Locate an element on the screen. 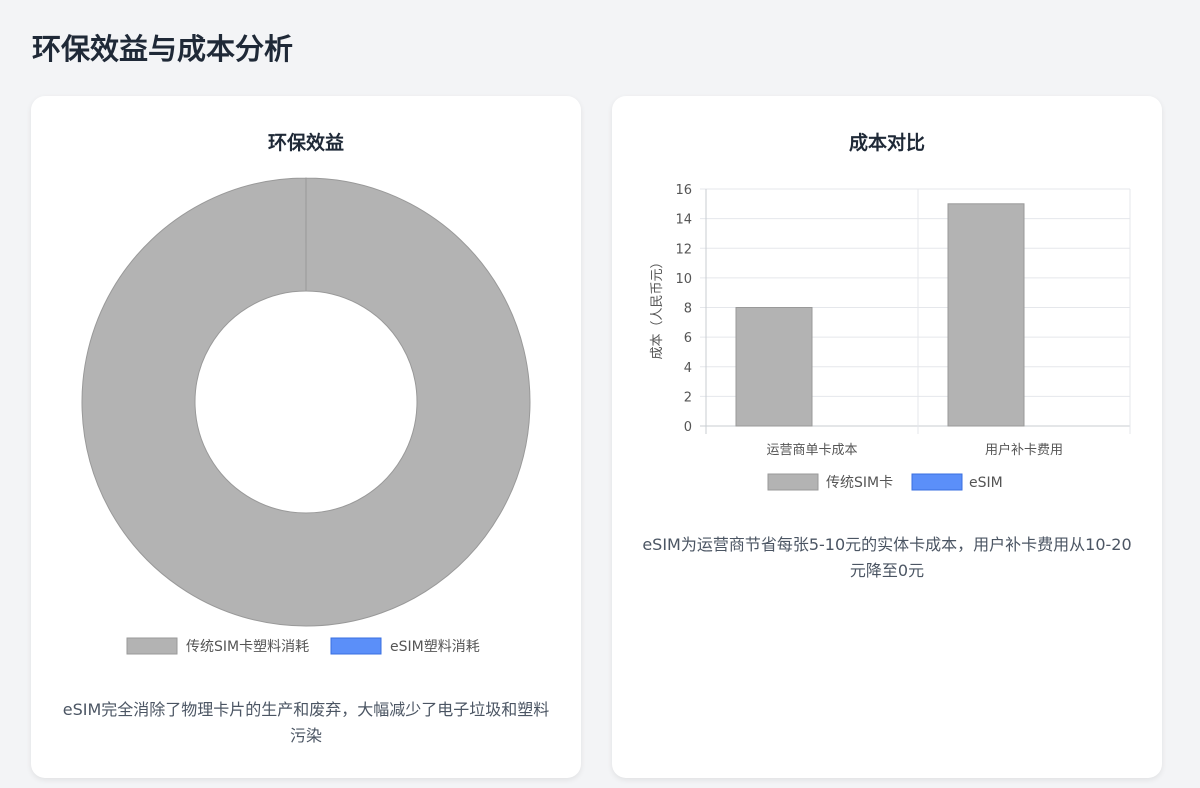 The image size is (1200, 788). environment-description: eSIM完全消除了物理卡片的生产和废弃，大幅减少了电子垃圾和塑料污染 is located at coordinates (306, 722).